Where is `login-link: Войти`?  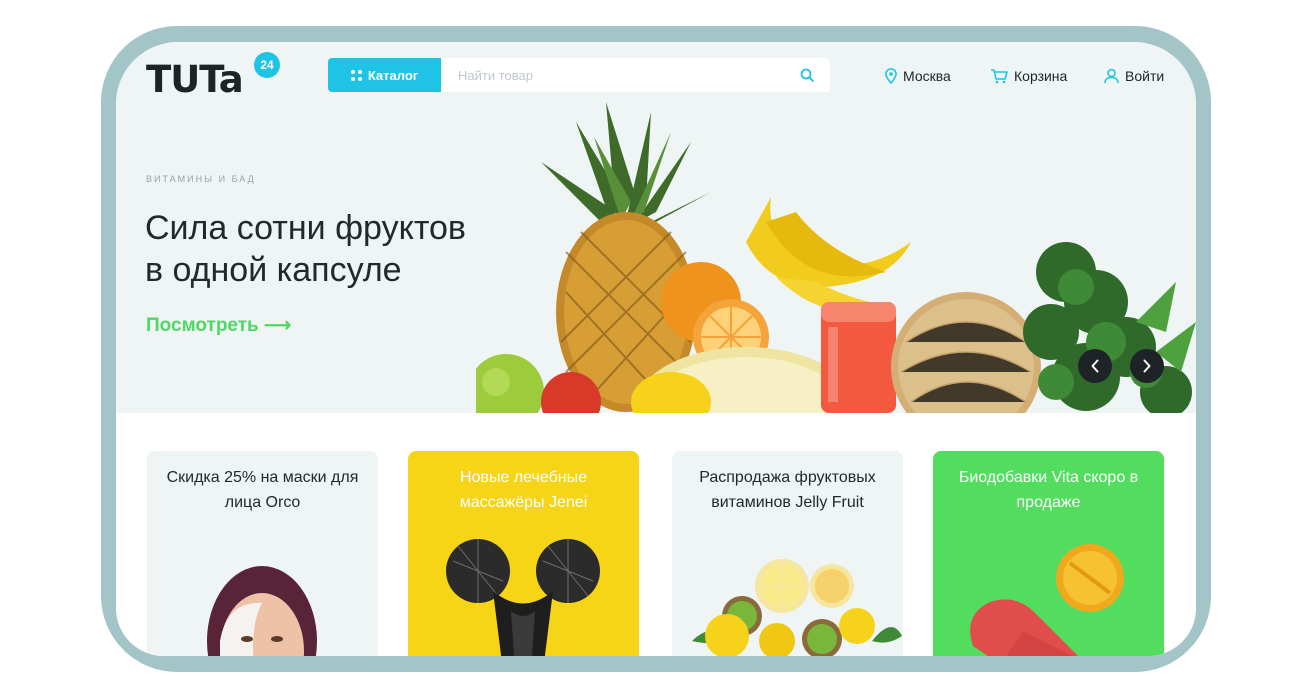
login-link: Войти is located at coordinates (1134, 76).